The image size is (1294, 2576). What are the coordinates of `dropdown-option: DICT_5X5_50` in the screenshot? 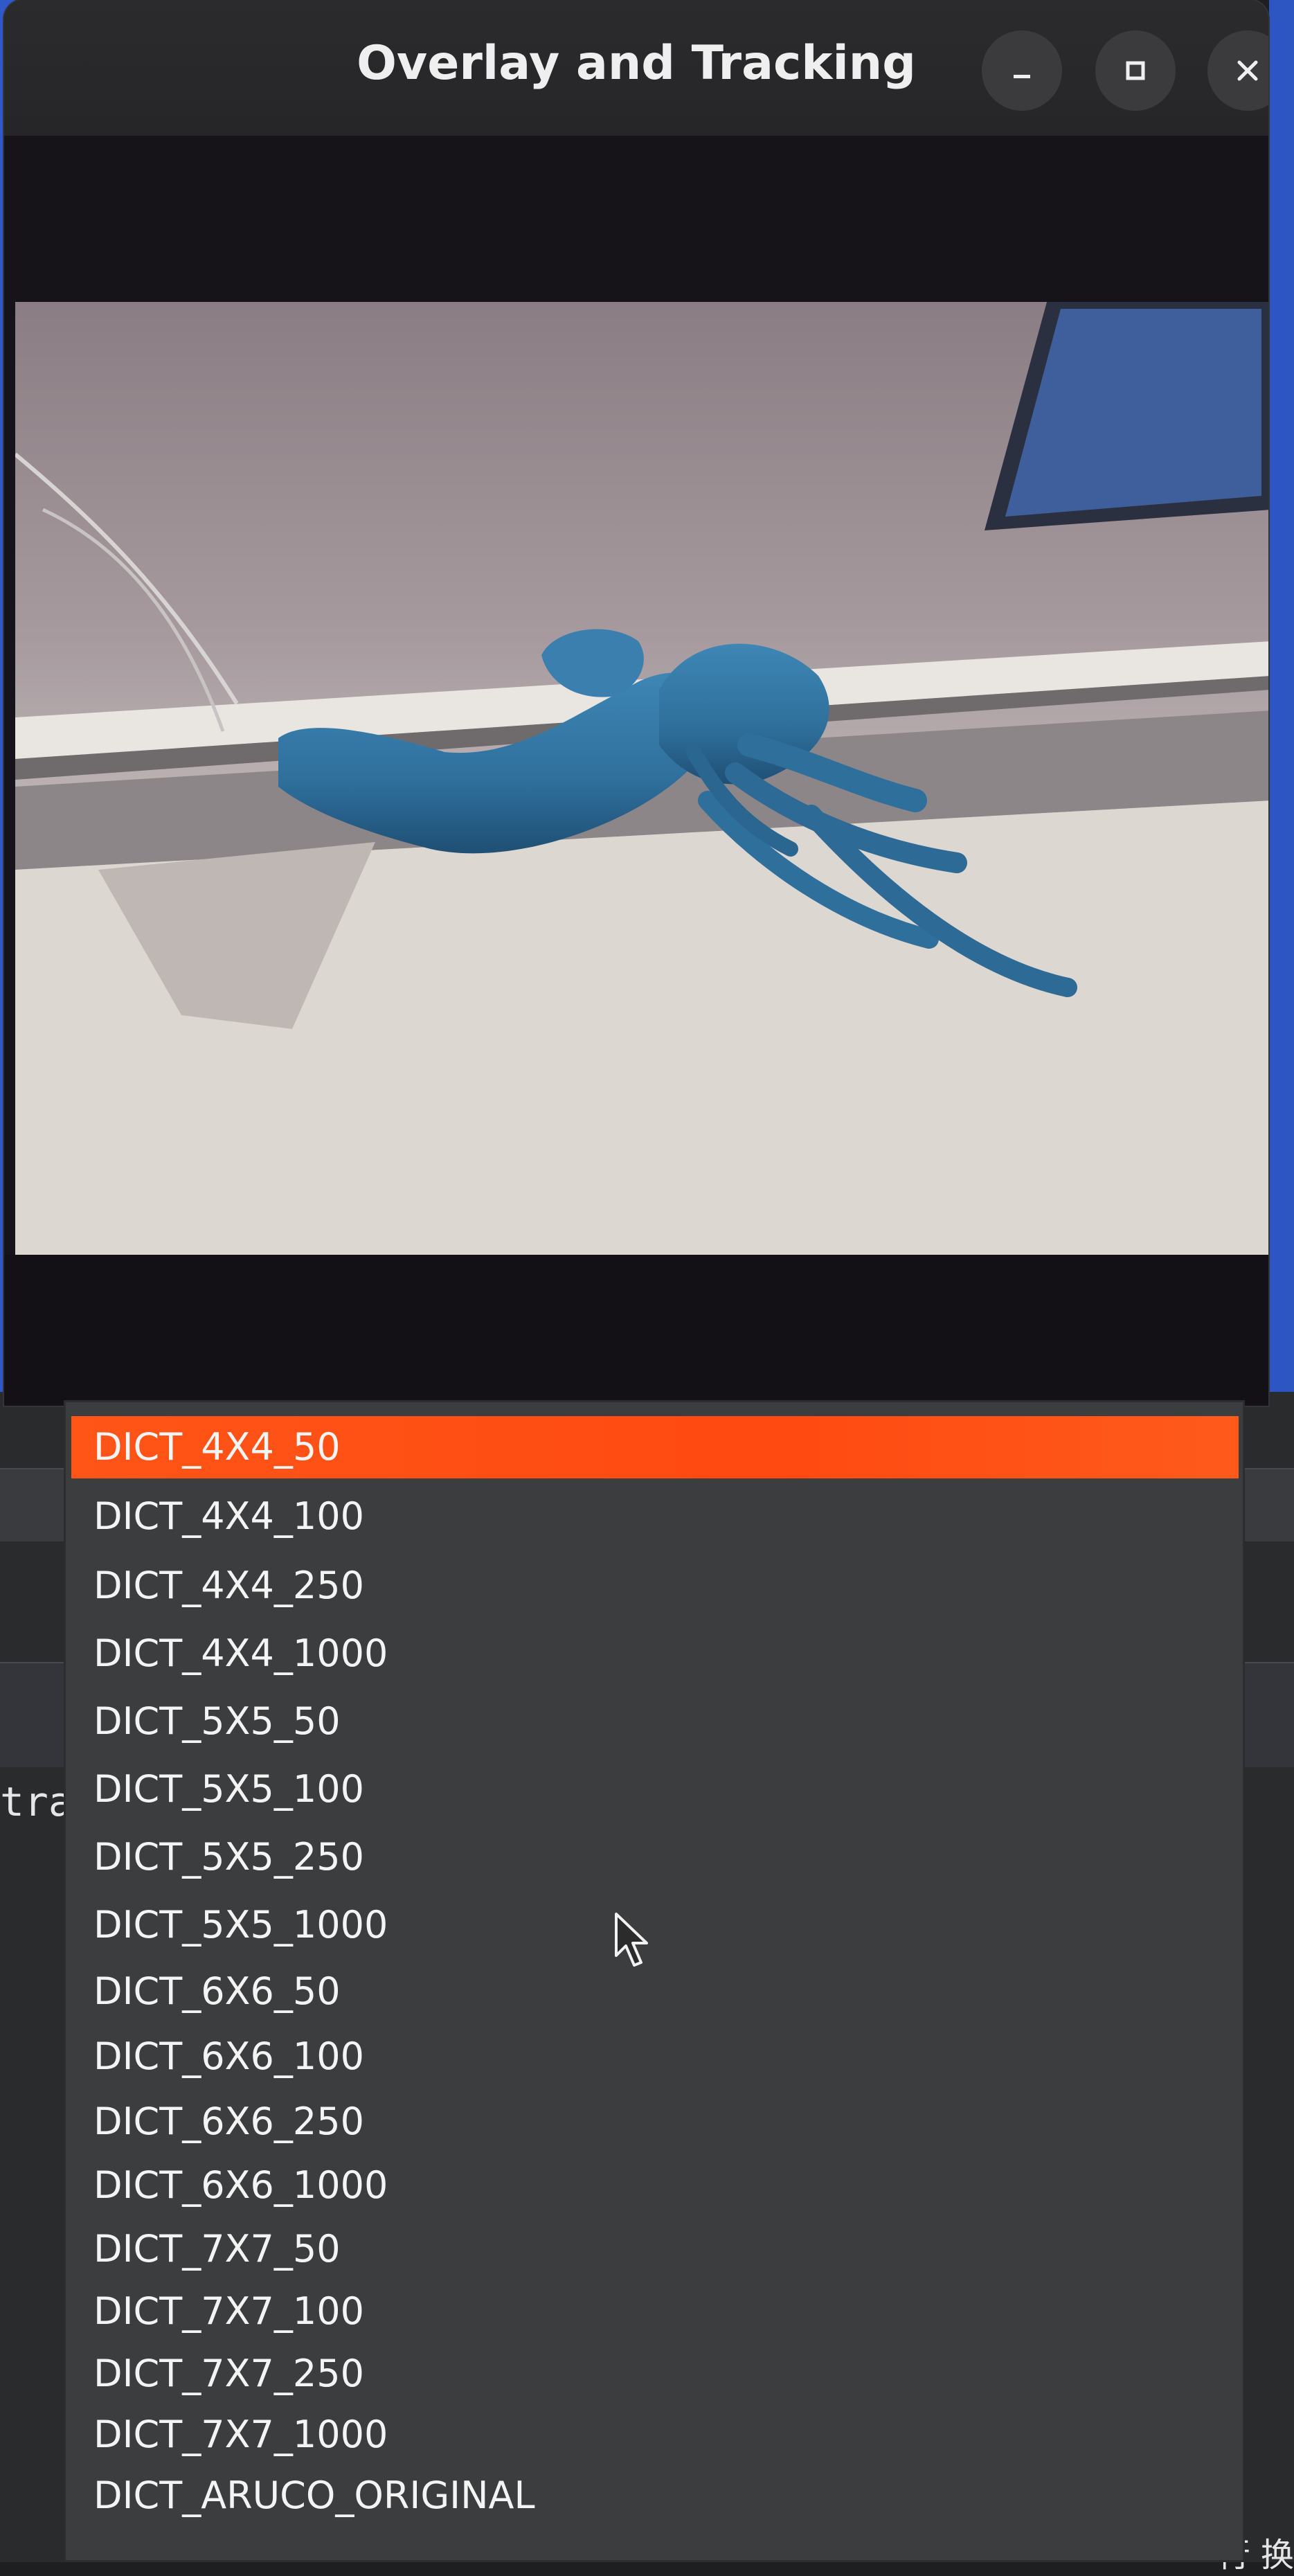 It's located at (217, 1721).